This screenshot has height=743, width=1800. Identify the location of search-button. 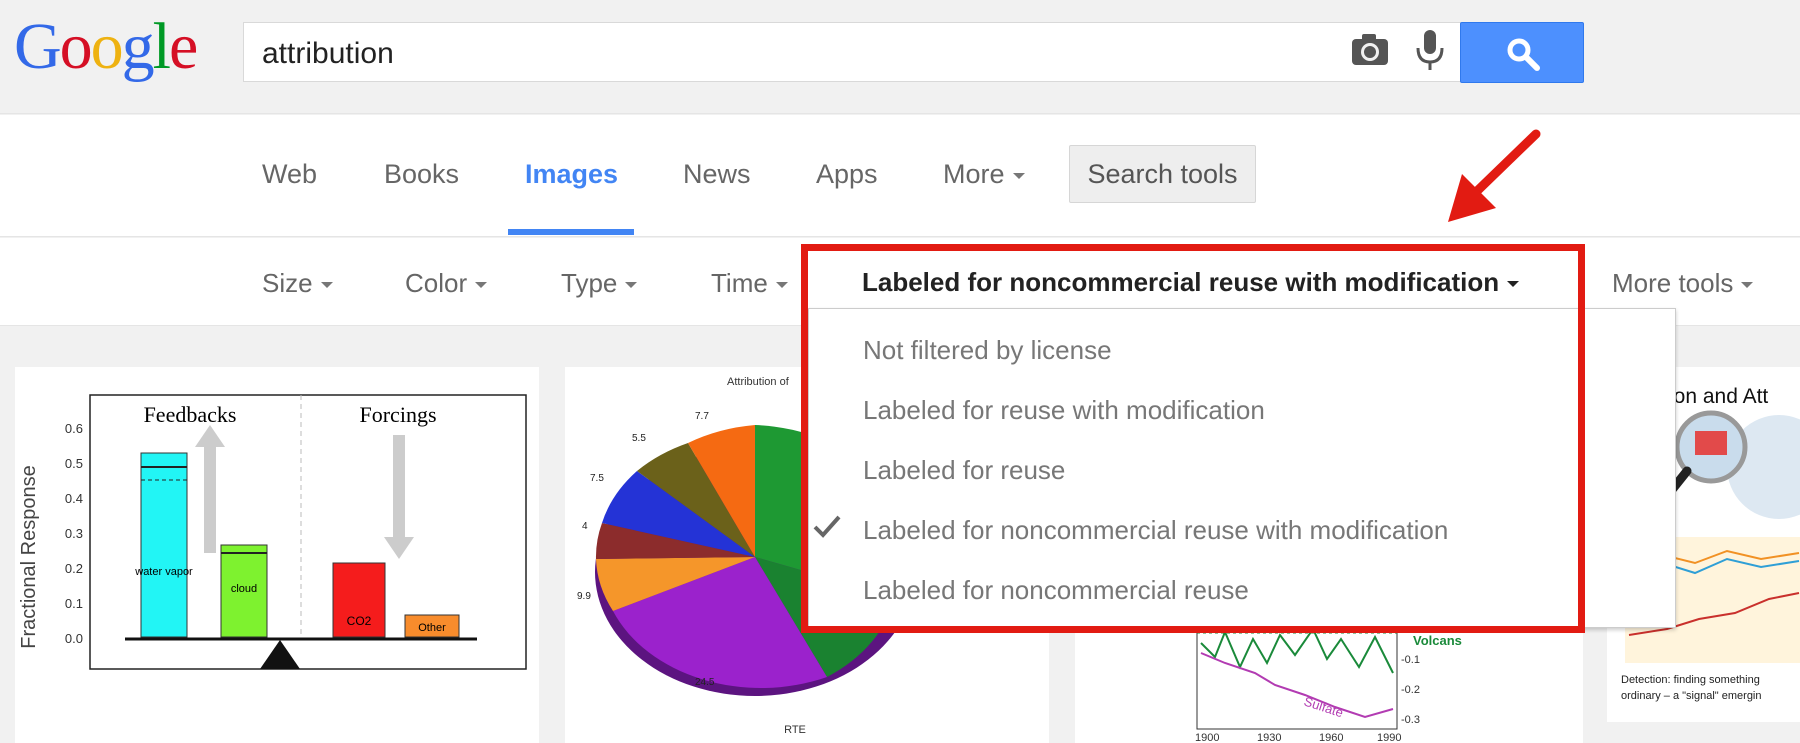
(1522, 52).